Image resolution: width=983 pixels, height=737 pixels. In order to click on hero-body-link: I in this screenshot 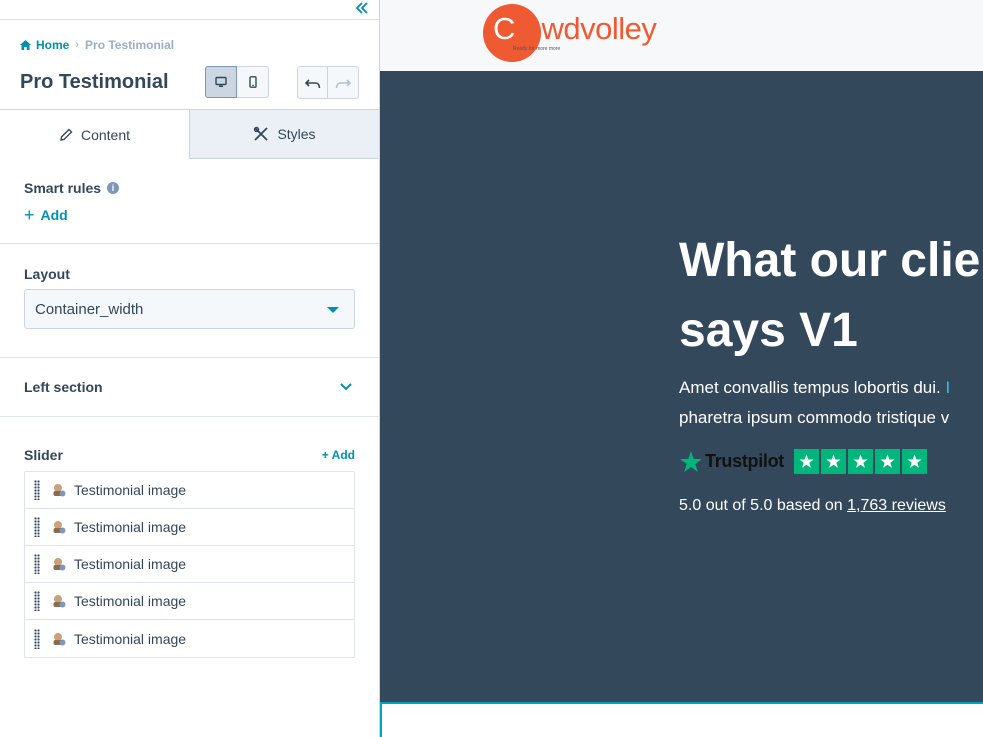, I will do `click(947, 387)`.